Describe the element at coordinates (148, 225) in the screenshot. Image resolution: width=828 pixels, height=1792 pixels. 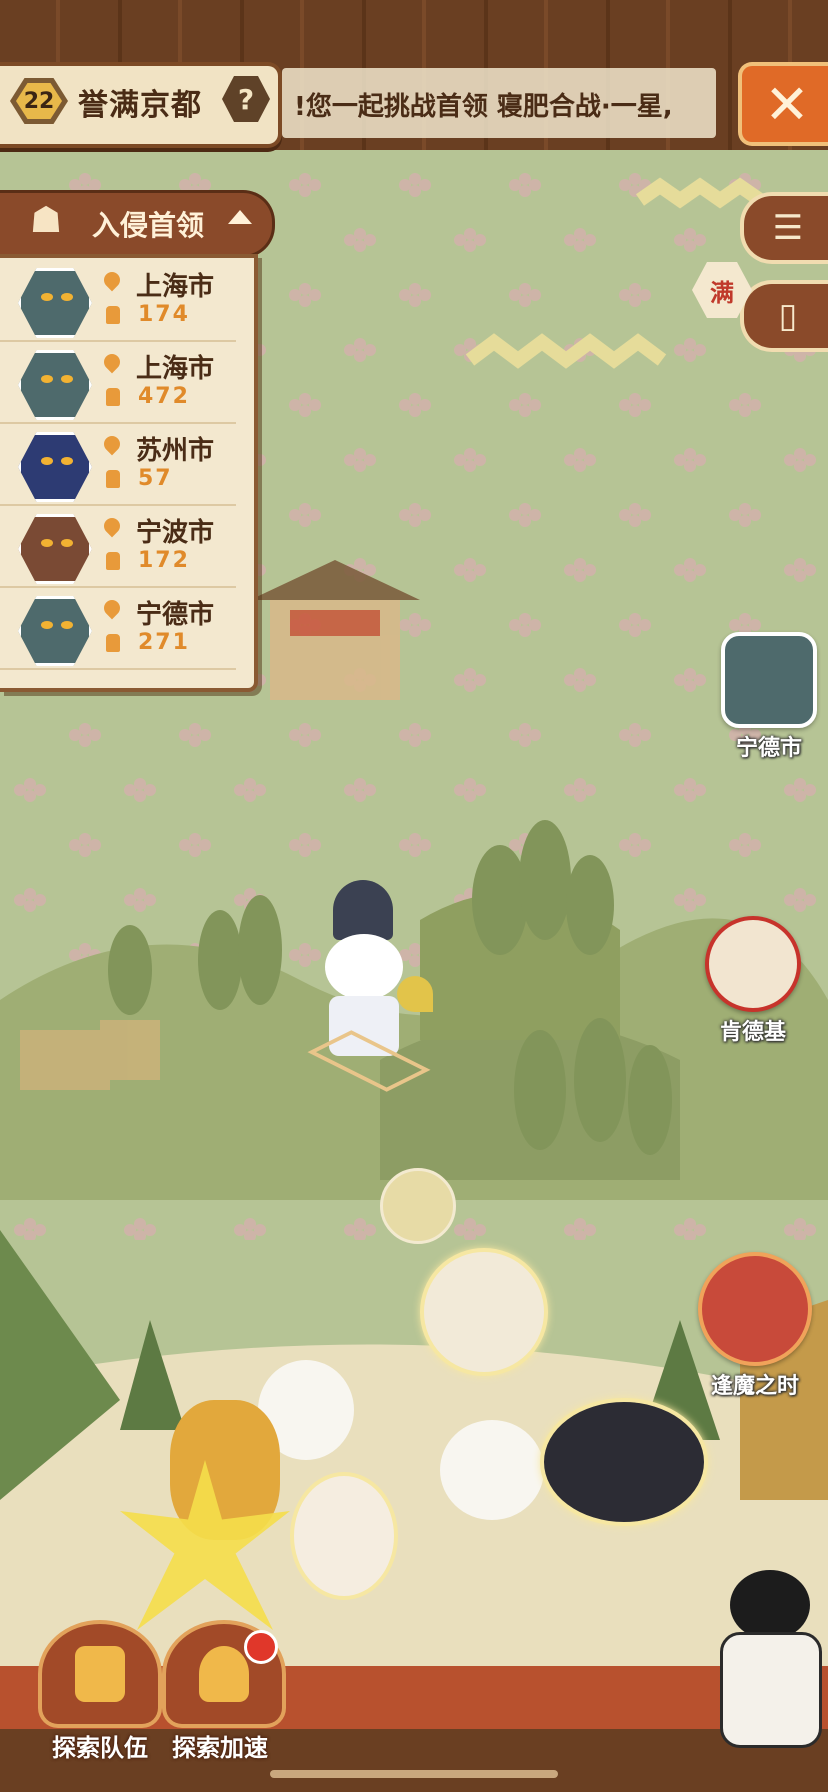
I see `boss-panel-title: 入侵首领` at that location.